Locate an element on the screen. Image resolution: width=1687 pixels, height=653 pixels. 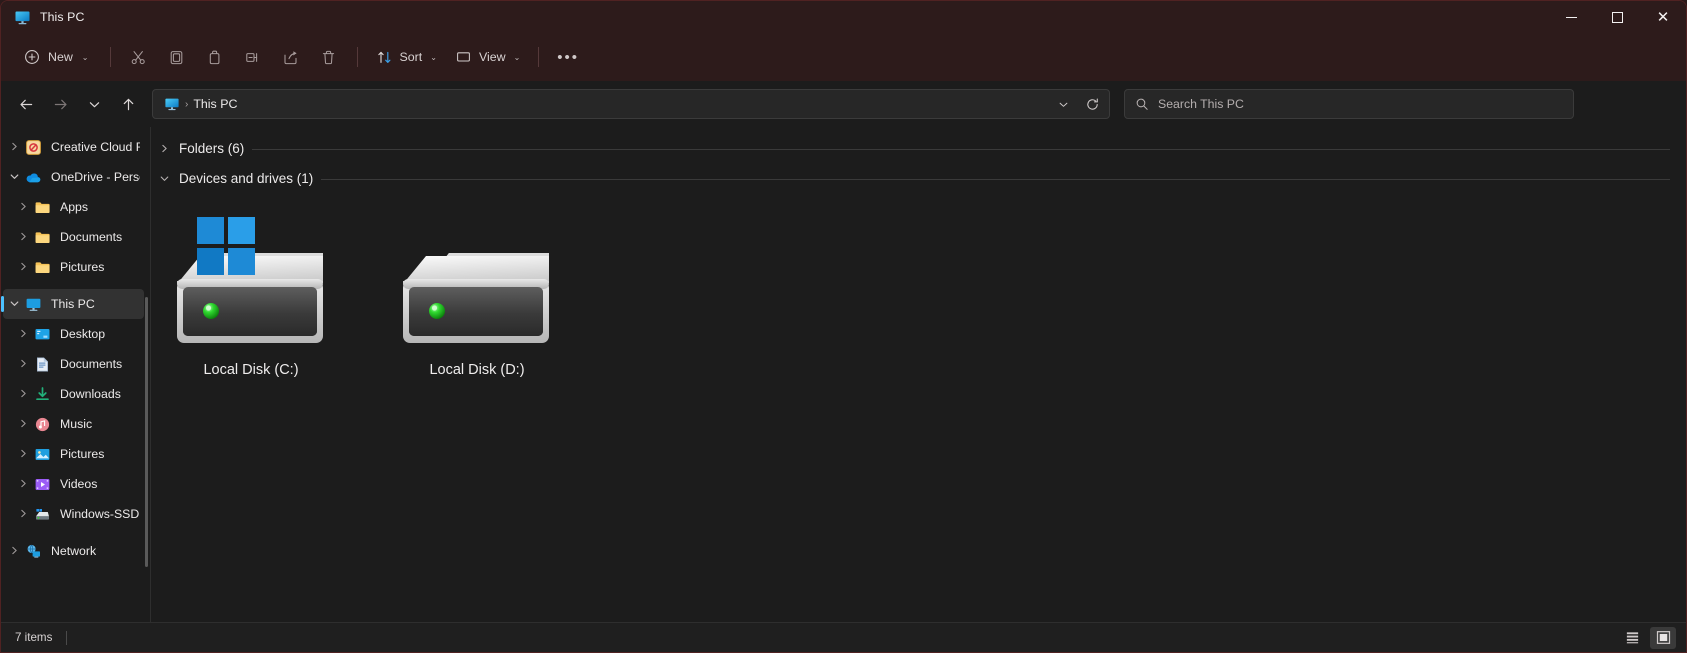
sidebar-item-this-pc: This PC is located at coordinates (72, 304).